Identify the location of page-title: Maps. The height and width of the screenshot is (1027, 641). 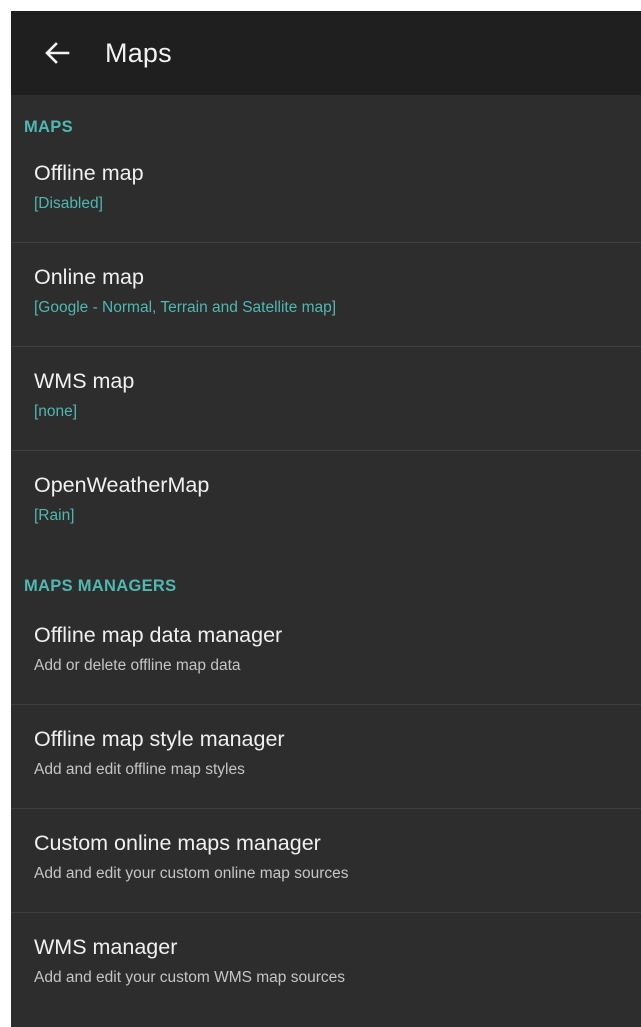
(138, 52).